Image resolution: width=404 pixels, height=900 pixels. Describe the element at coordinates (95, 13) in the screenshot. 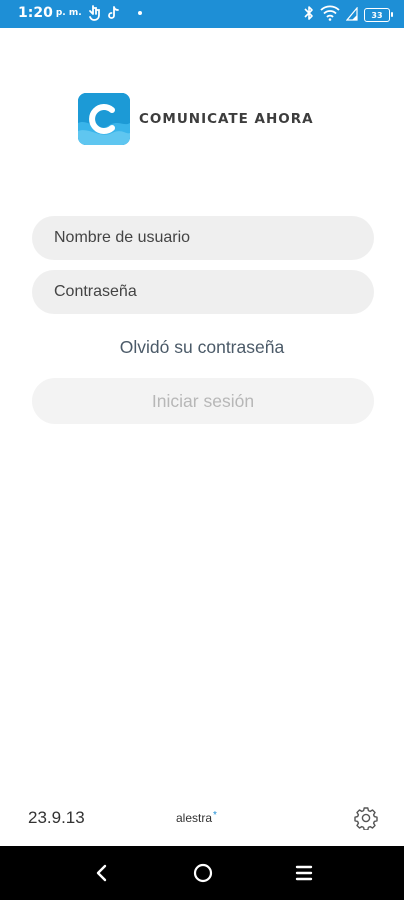

I see `hand-gesture-icon` at that location.